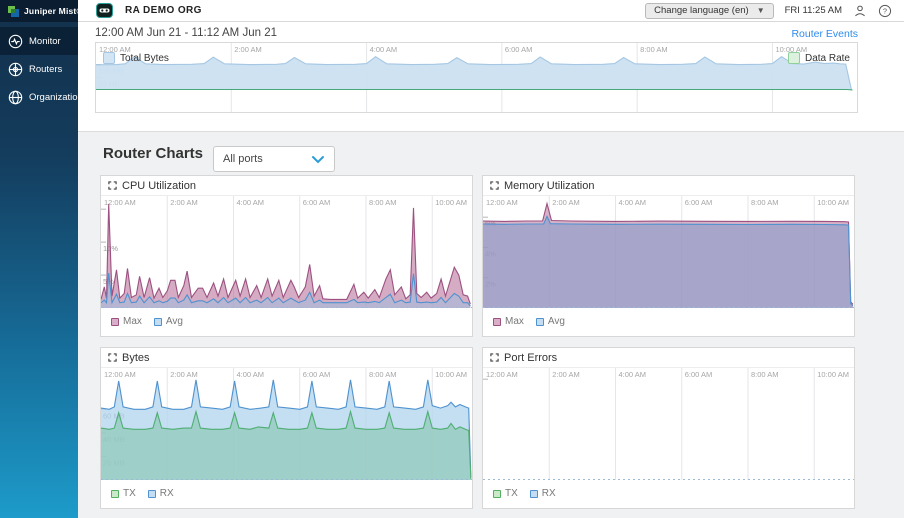 This screenshot has width=904, height=518. What do you see at coordinates (174, 321) in the screenshot?
I see `legend-label: Avg` at bounding box center [174, 321].